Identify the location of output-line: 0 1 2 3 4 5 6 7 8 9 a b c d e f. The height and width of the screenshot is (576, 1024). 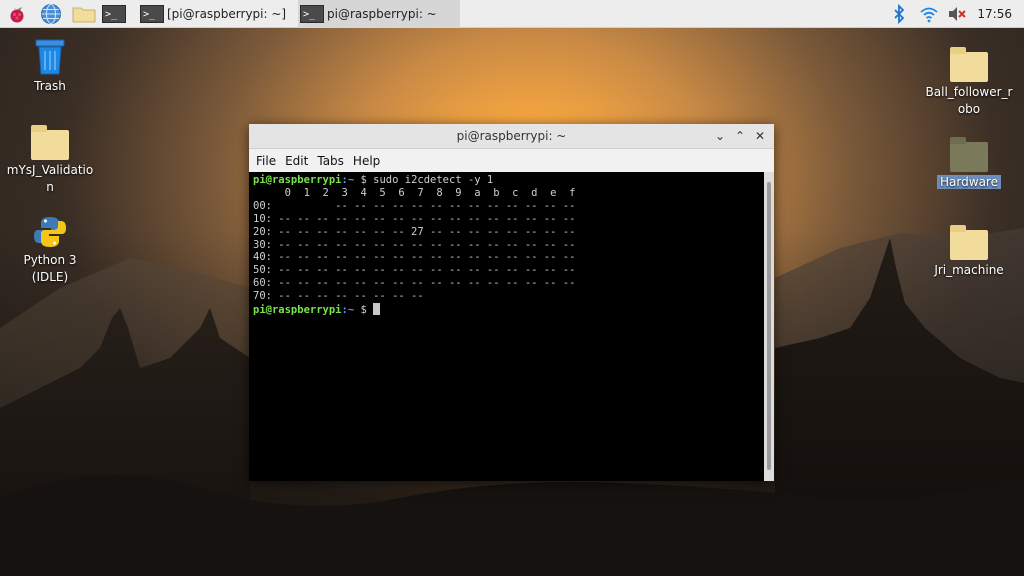
(414, 192).